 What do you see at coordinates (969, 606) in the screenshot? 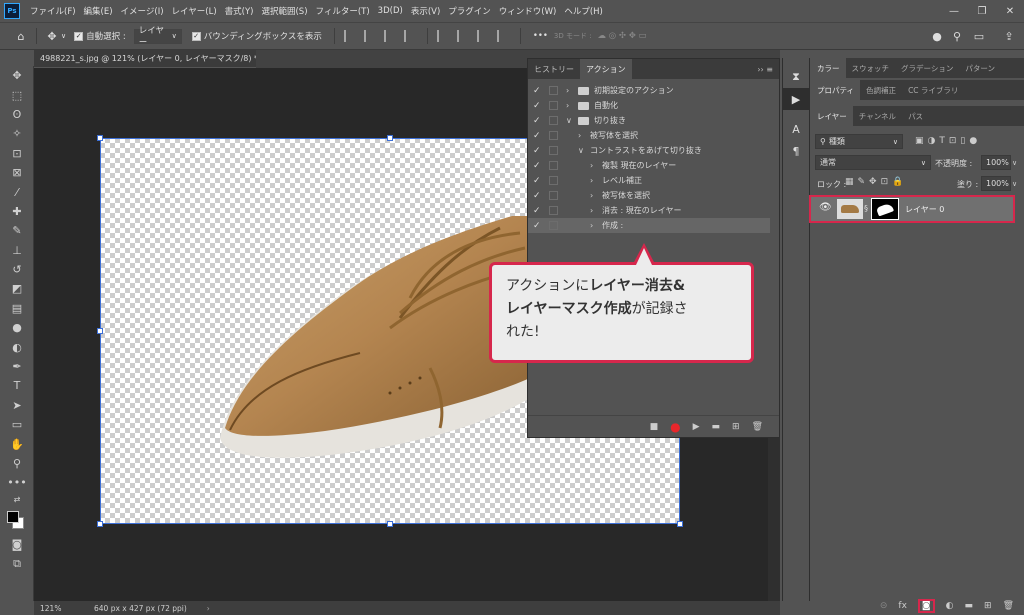
I see `group-icon: ▬` at bounding box center [969, 606].